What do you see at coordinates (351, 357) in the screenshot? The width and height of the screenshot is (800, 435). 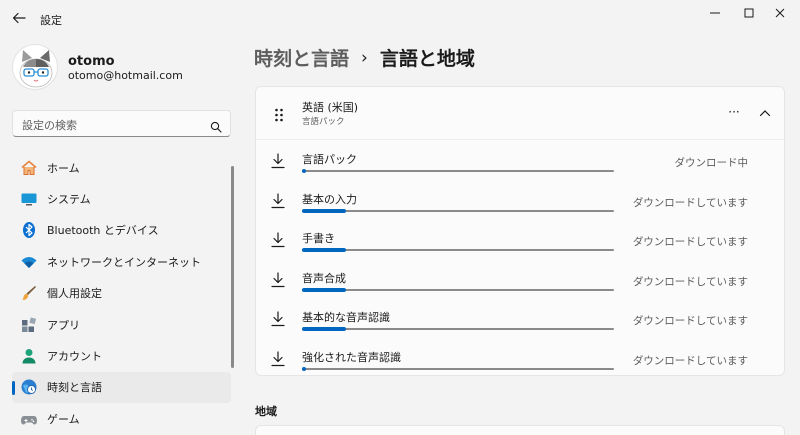 I see `feature-label: 強化された音声認識` at bounding box center [351, 357].